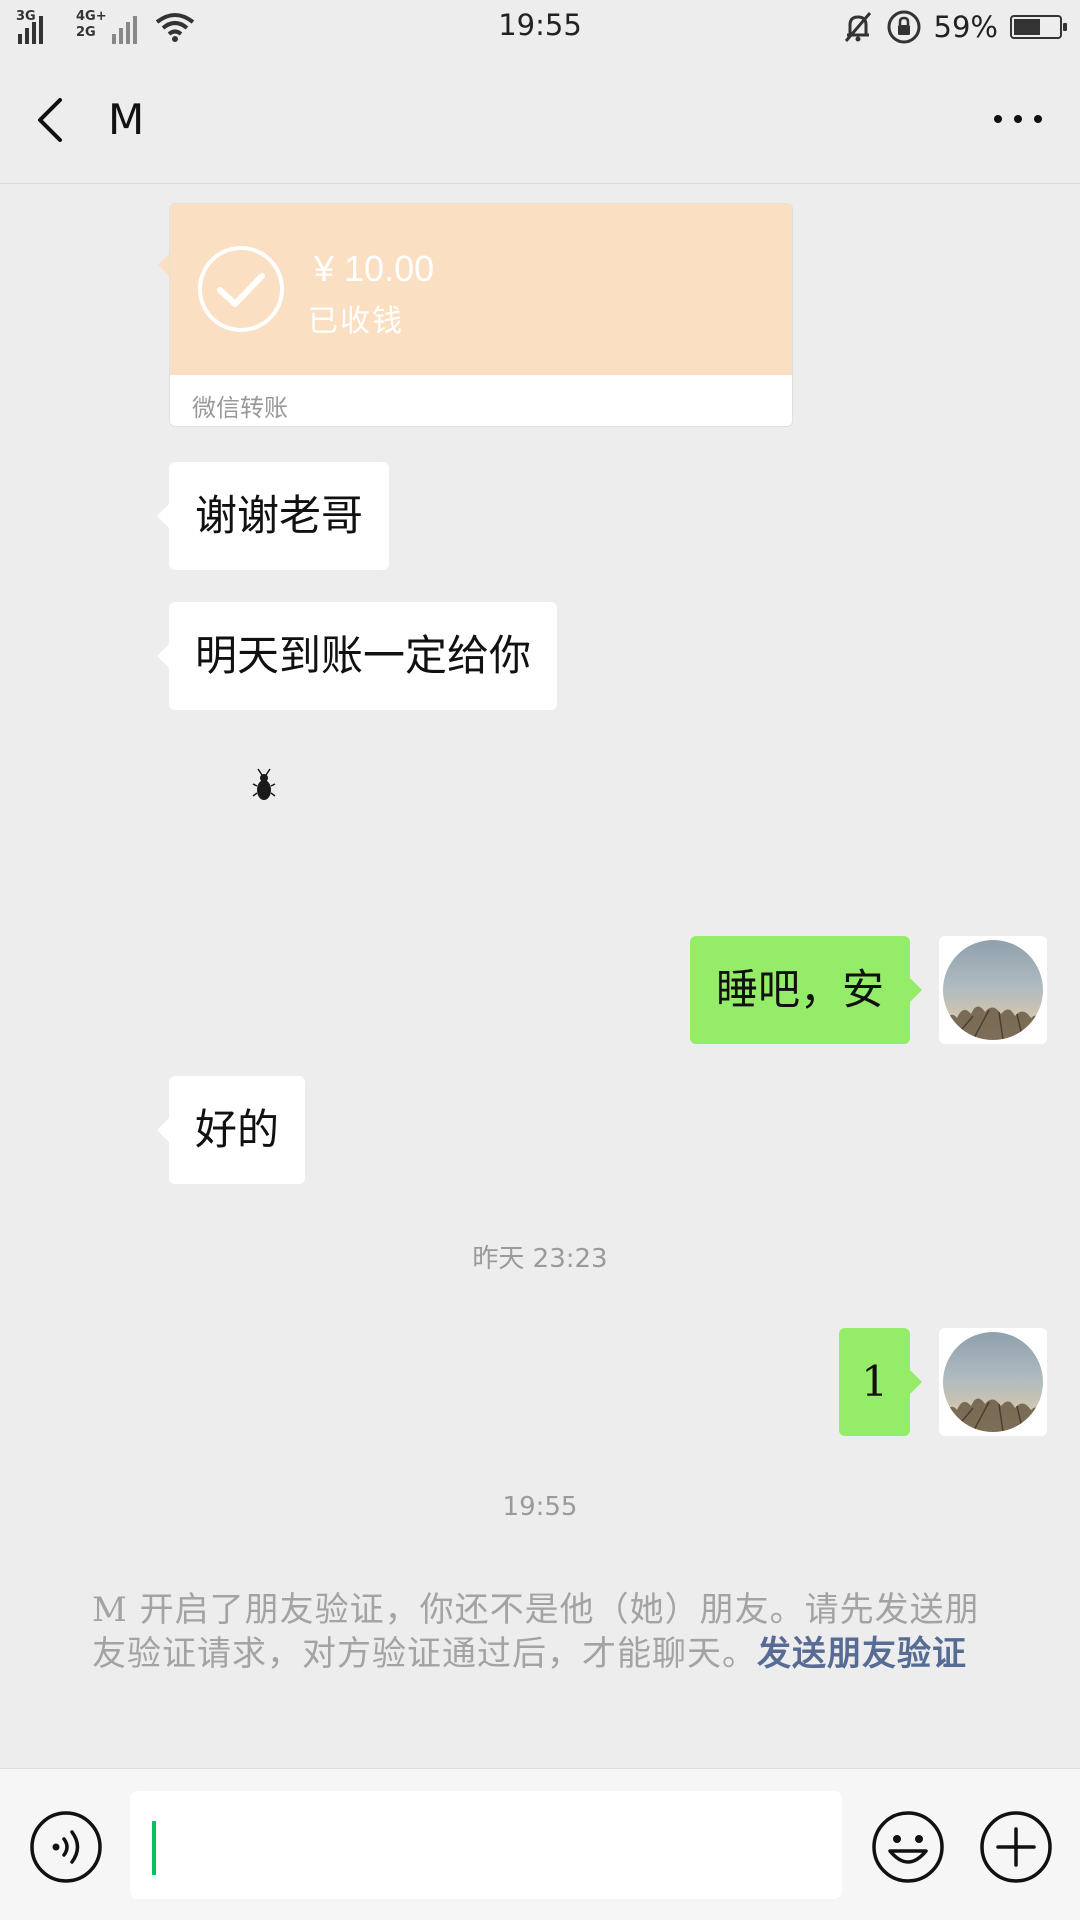 Image resolution: width=1080 pixels, height=1920 pixels. I want to click on voice-icon, so click(66, 1847).